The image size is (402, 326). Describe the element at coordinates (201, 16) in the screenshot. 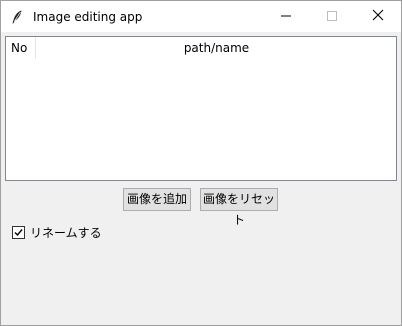

I see `title-bar: Image editing app` at that location.